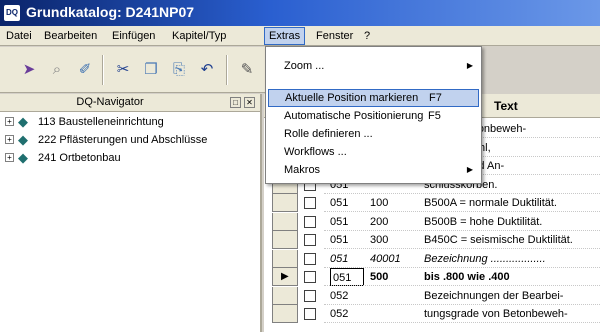  I want to click on menu-datei: Datei, so click(19, 36).